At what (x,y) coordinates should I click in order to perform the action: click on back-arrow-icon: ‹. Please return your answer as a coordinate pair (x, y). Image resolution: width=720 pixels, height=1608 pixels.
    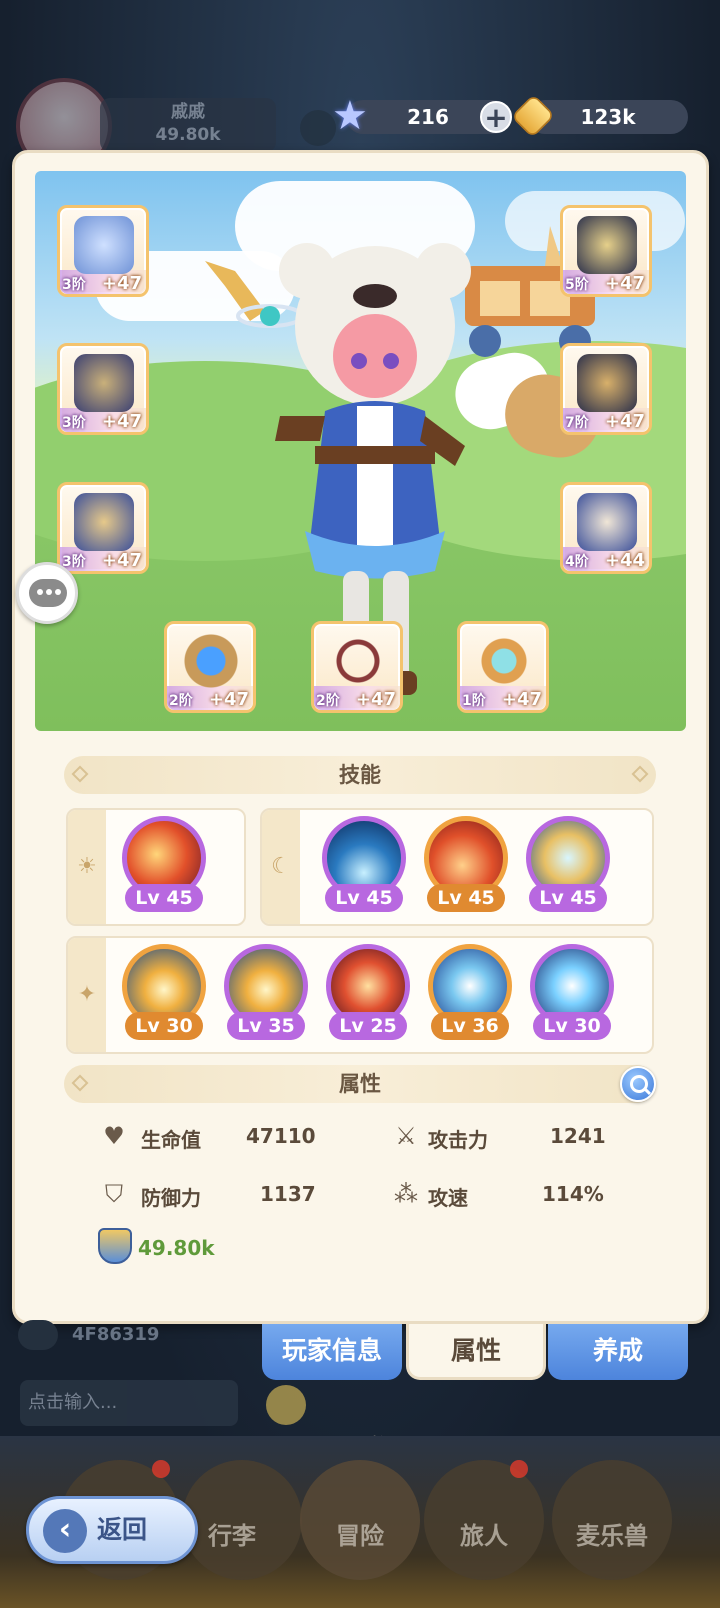
    Looking at the image, I should click on (65, 1531).